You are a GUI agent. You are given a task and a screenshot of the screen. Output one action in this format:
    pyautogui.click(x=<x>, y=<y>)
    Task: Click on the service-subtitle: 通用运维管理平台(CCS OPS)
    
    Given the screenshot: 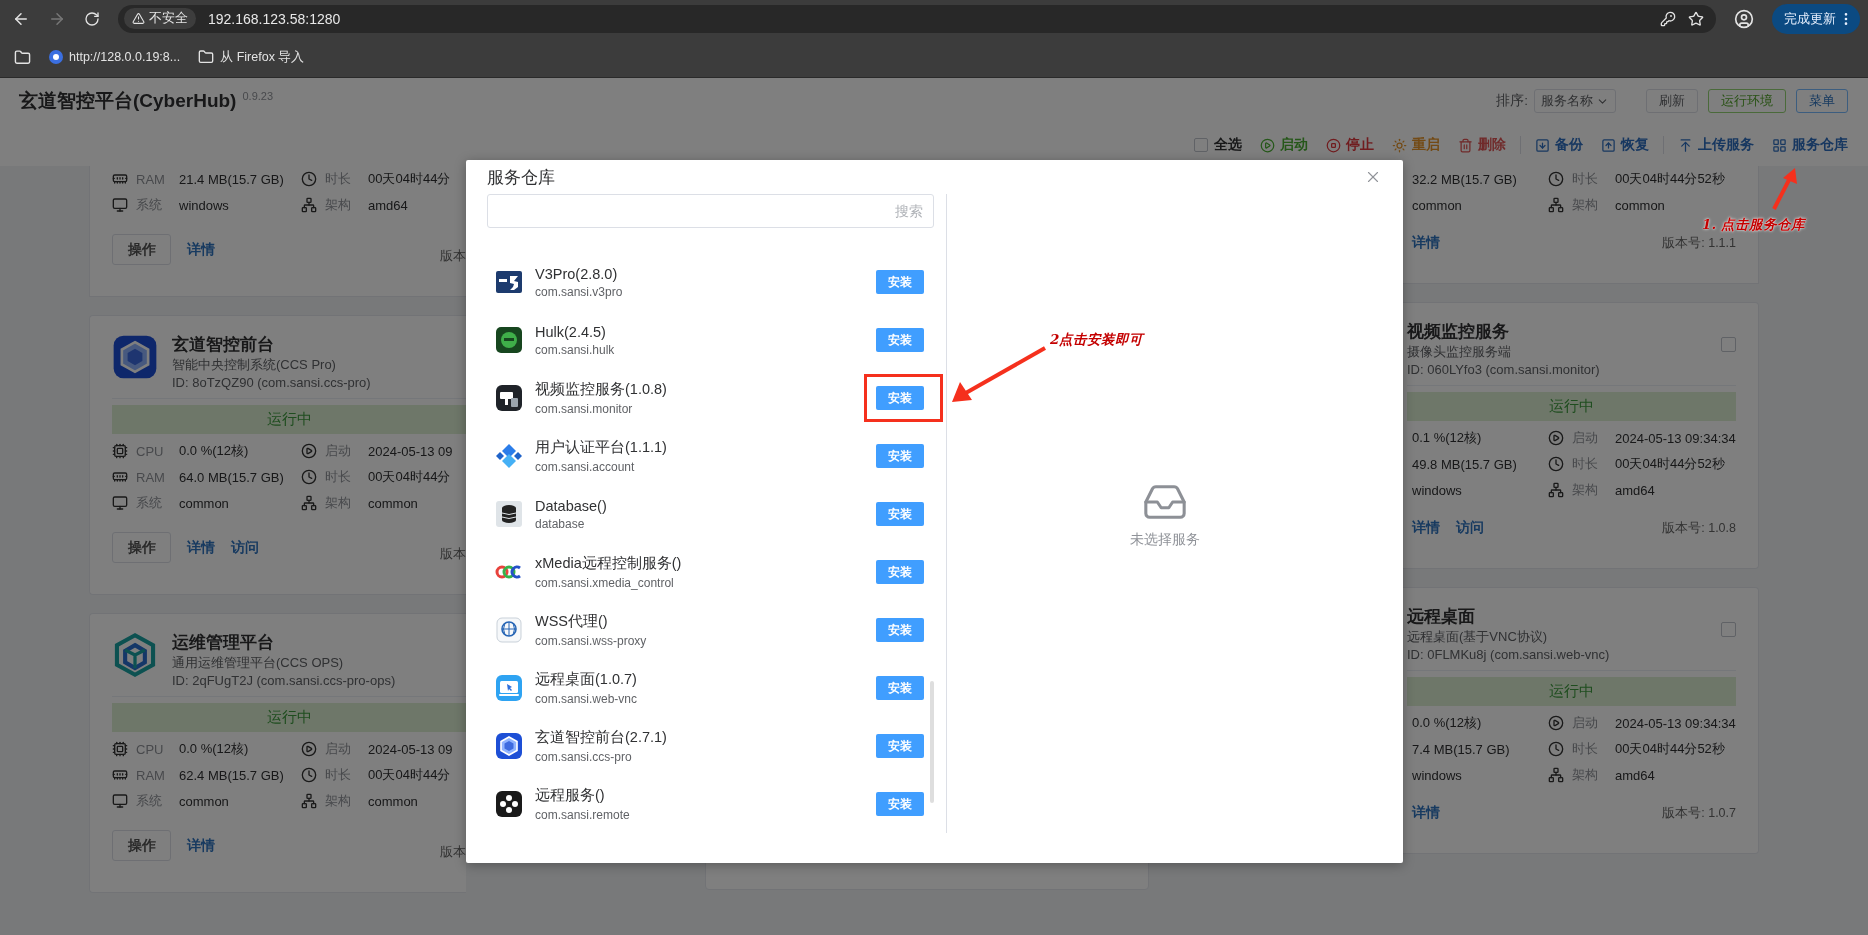 What is the action you would take?
    pyautogui.click(x=258, y=663)
    